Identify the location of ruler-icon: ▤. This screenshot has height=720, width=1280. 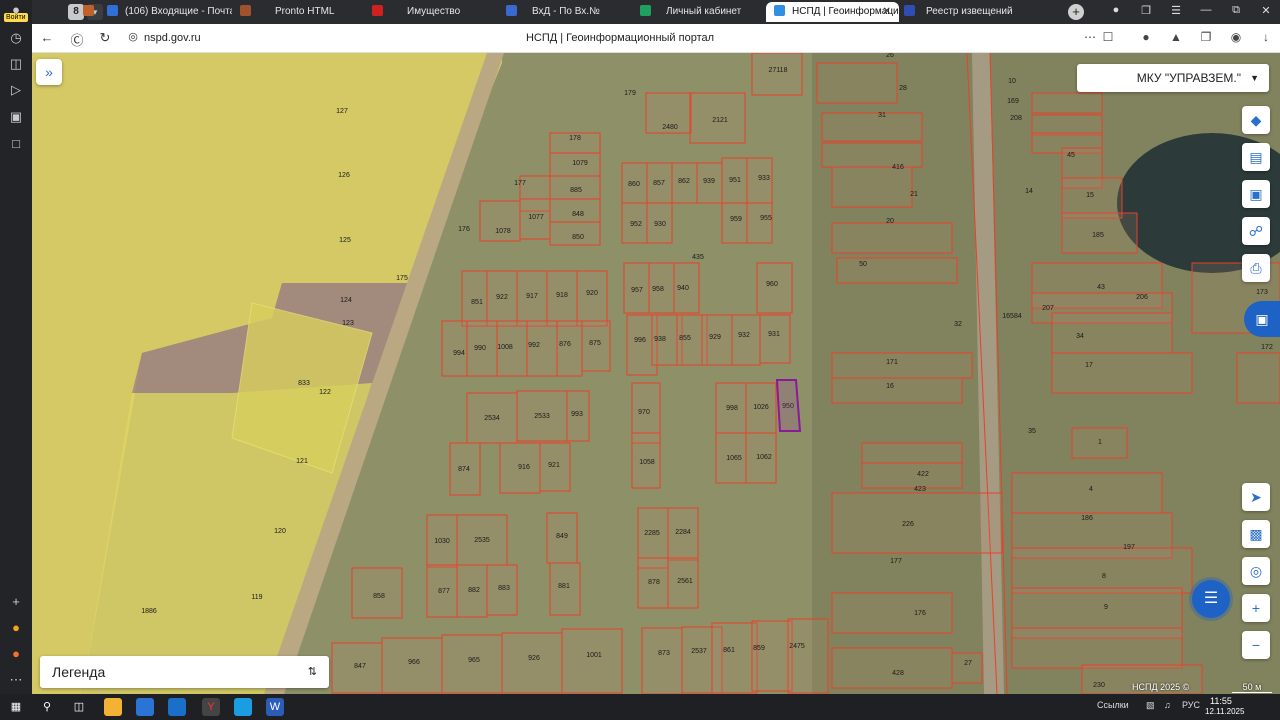
(1256, 157).